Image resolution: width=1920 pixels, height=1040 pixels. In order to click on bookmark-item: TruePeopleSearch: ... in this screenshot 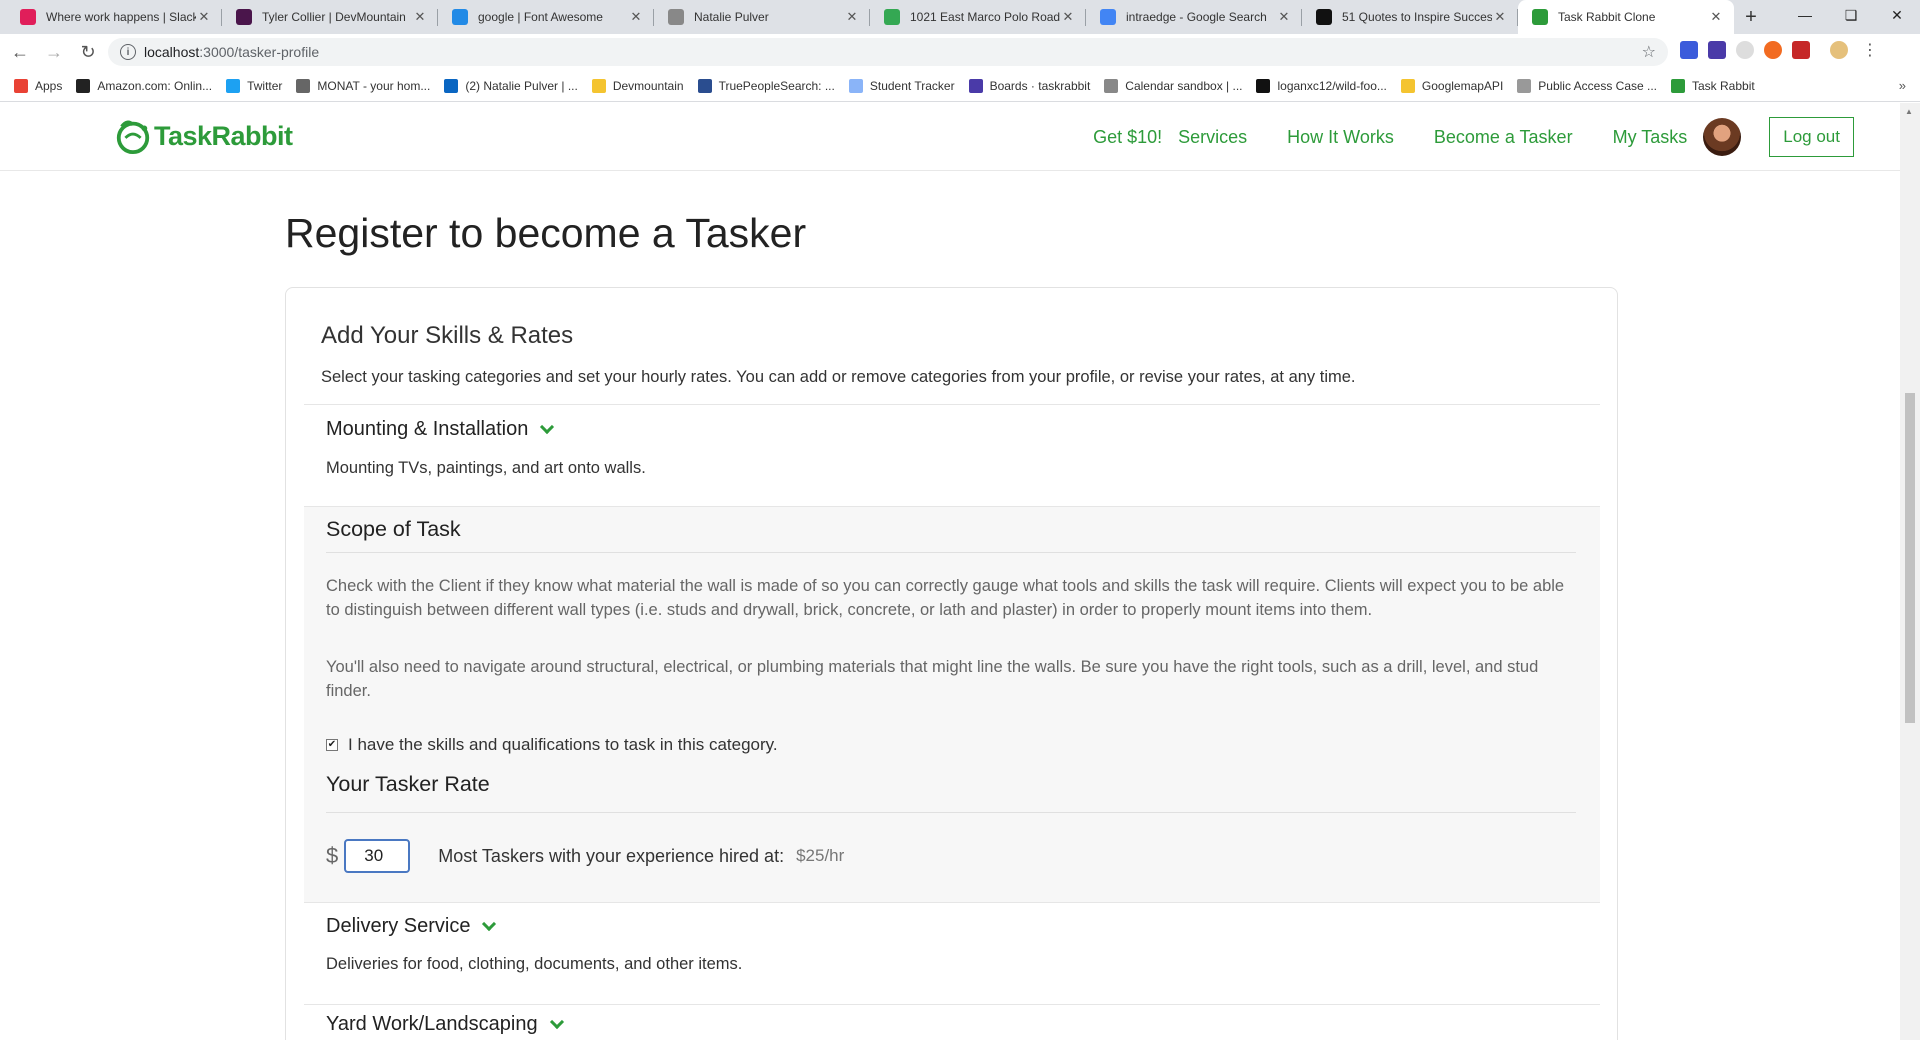, I will do `click(766, 85)`.